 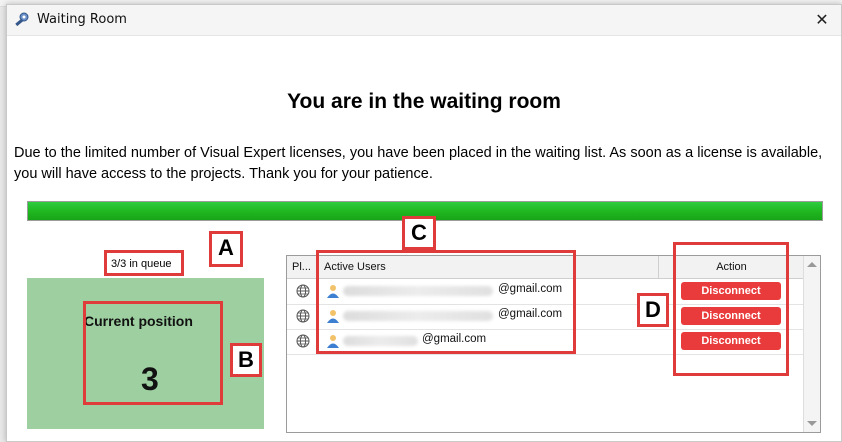 What do you see at coordinates (424, 101) in the screenshot?
I see `page-title: You are in the waiting room` at bounding box center [424, 101].